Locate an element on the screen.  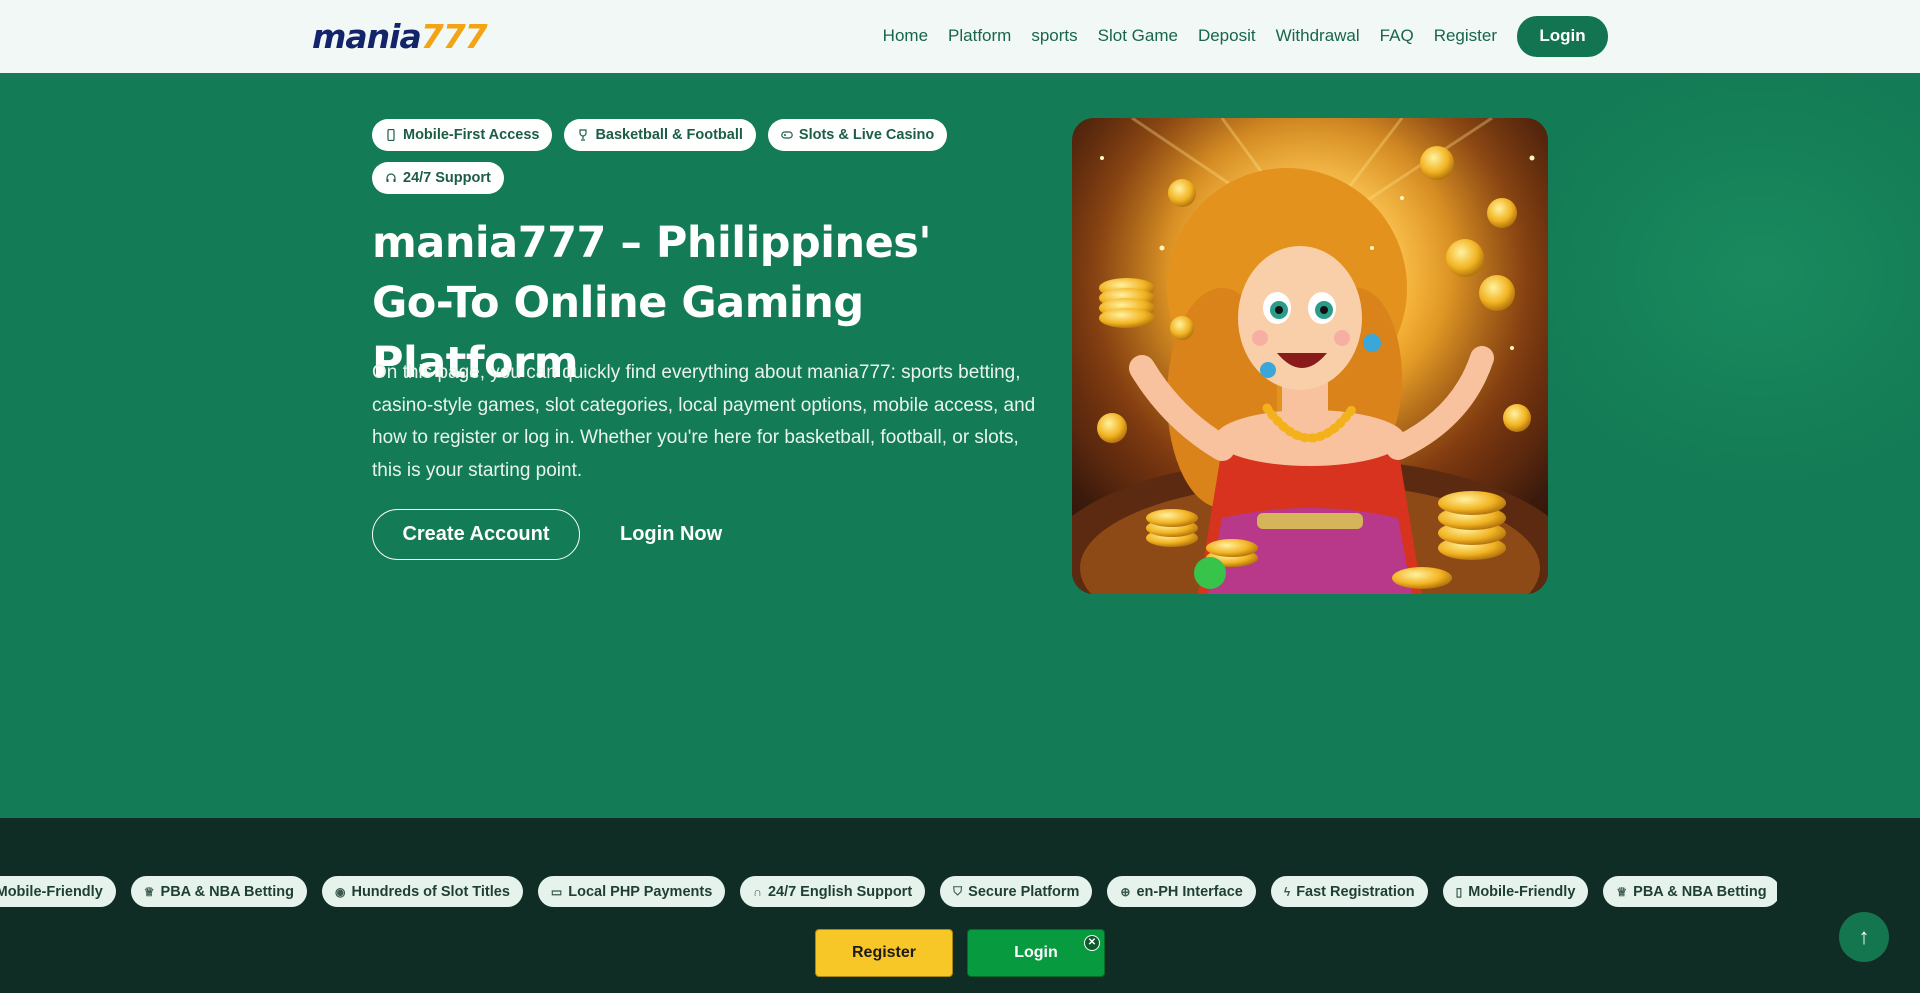
sticky-login-button: Login ✕ is located at coordinates (1036, 953).